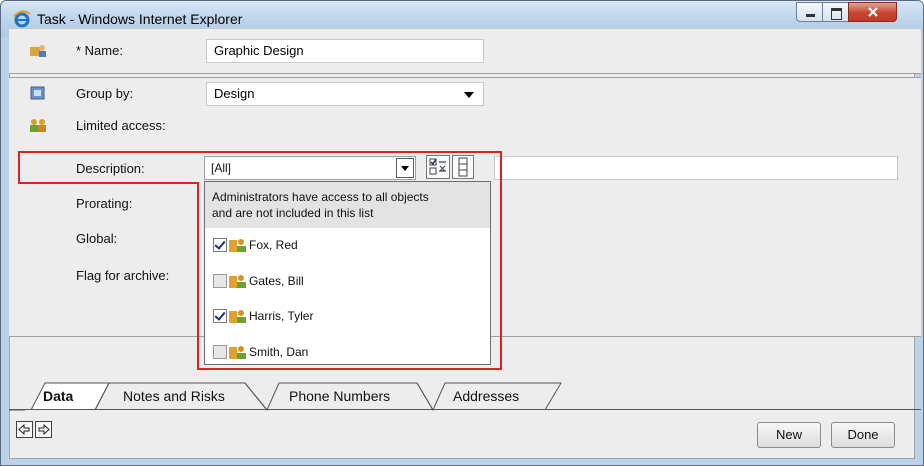 The image size is (924, 466). What do you see at coordinates (340, 396) in the screenshot?
I see `tab-phone-label: Phone Numbers` at bounding box center [340, 396].